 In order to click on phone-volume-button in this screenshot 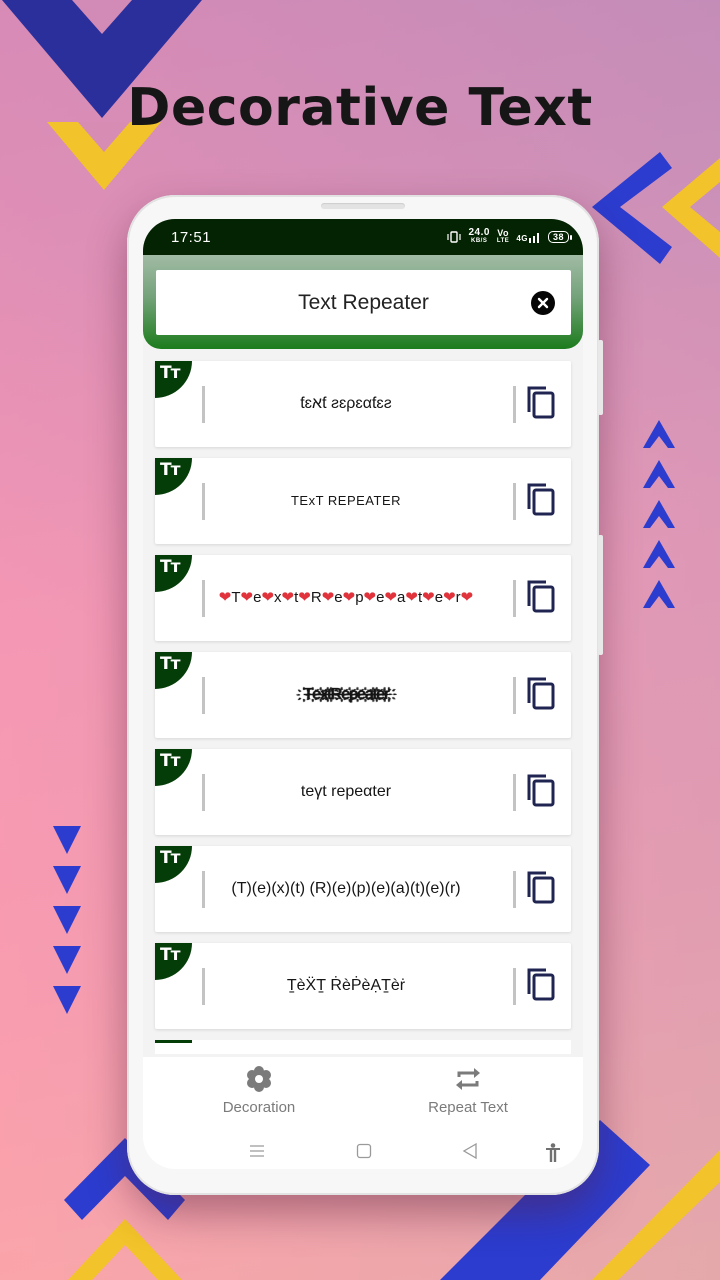, I will do `click(600, 377)`.